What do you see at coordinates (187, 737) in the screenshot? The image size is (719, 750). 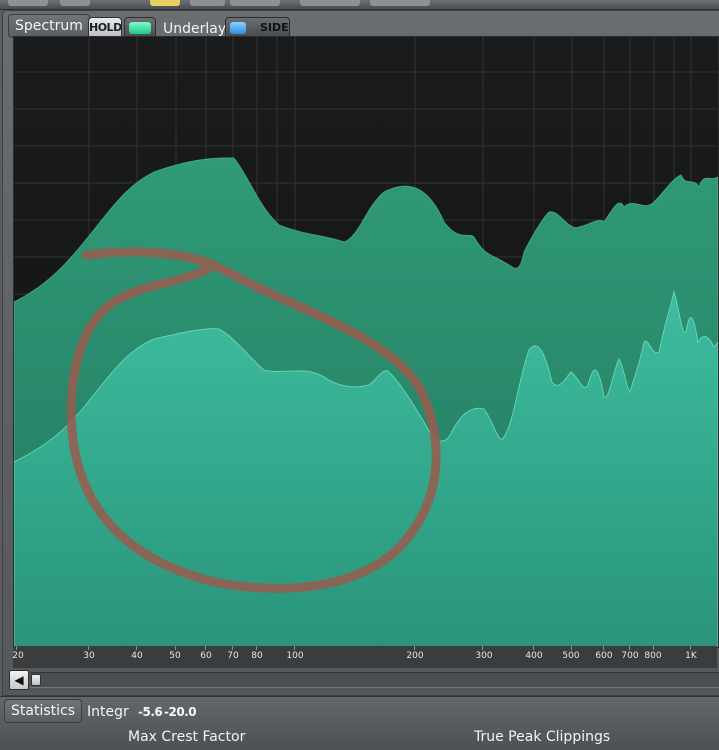 I see `max-crest-factor-label: Max Crest Factor` at bounding box center [187, 737].